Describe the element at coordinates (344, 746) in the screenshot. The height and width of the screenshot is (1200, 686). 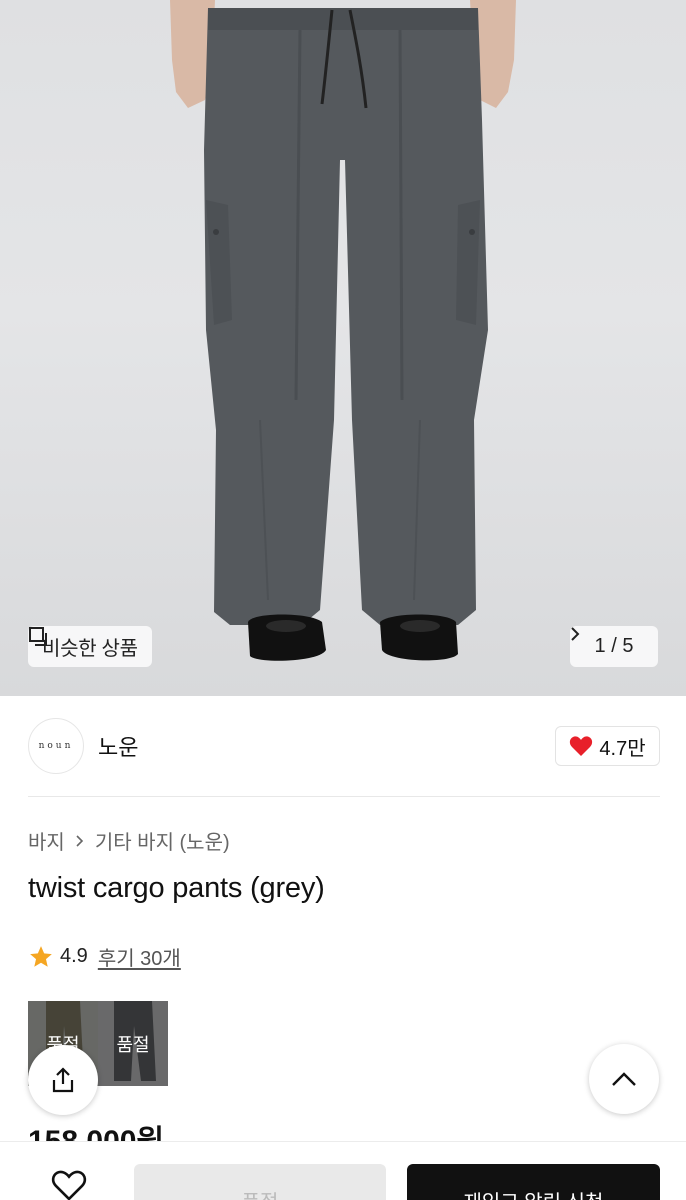
I see `brand-row: noun 노운 4.7만` at that location.